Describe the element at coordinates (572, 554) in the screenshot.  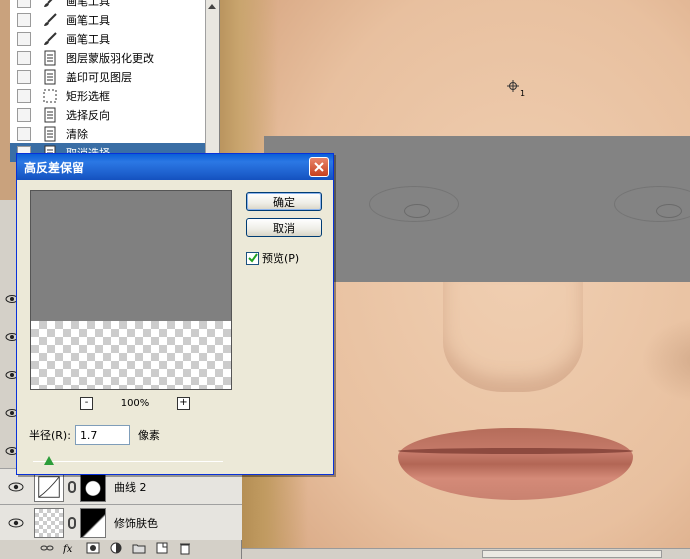
I see `scroll-thumb` at that location.